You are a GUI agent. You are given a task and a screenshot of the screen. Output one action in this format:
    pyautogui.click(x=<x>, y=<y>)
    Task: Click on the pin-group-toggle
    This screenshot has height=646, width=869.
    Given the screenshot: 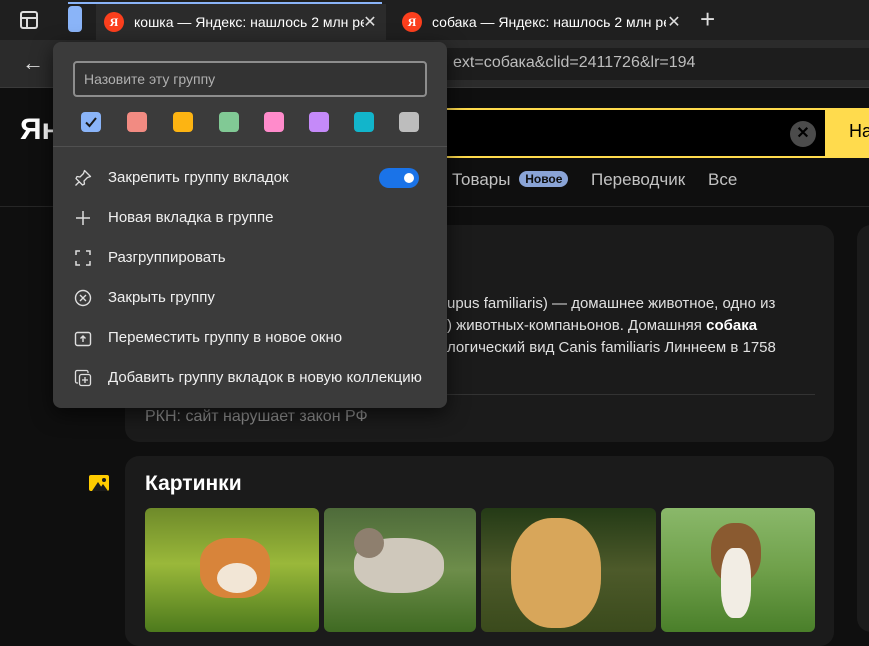 What is the action you would take?
    pyautogui.click(x=399, y=178)
    